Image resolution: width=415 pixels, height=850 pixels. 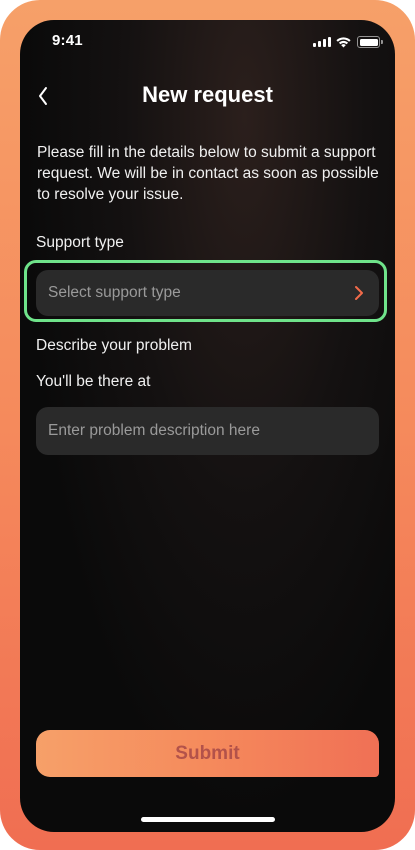 I want to click on problem-secondary-label: You'll be there at, so click(x=93, y=381).